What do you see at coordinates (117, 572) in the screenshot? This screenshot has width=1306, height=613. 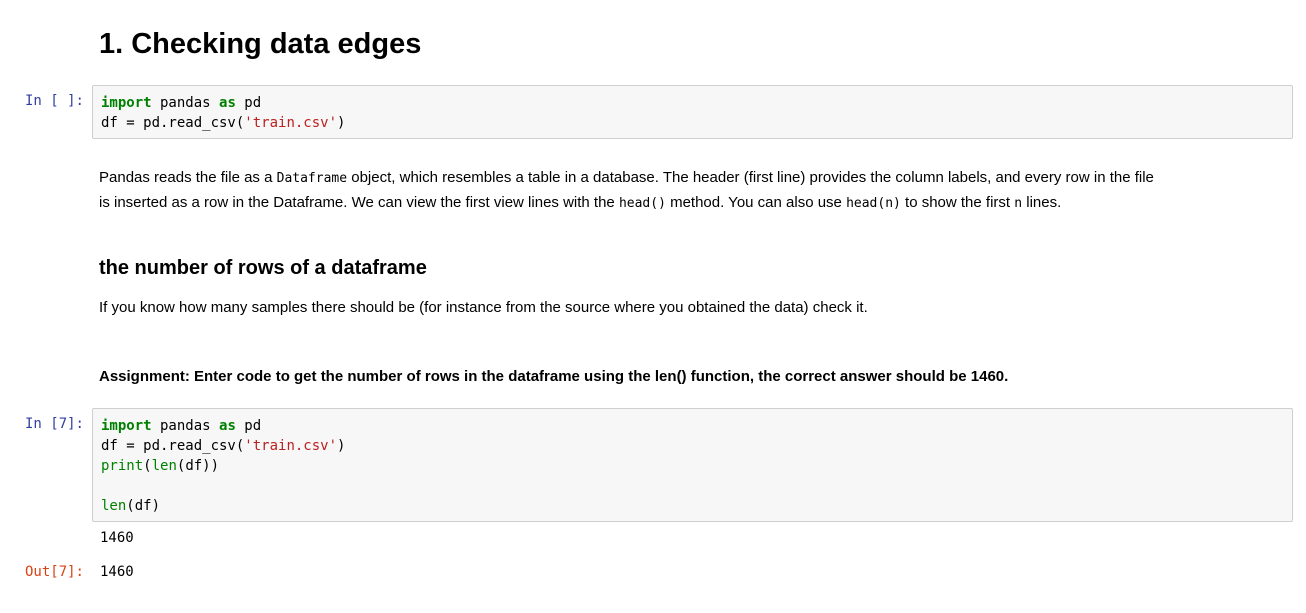 I see `cell-output-value: 1460` at bounding box center [117, 572].